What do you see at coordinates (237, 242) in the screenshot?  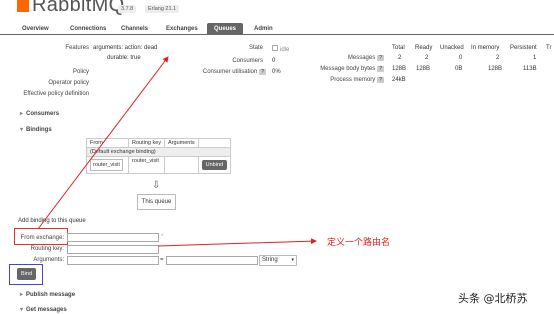 I see `arrow-to-annotation` at bounding box center [237, 242].